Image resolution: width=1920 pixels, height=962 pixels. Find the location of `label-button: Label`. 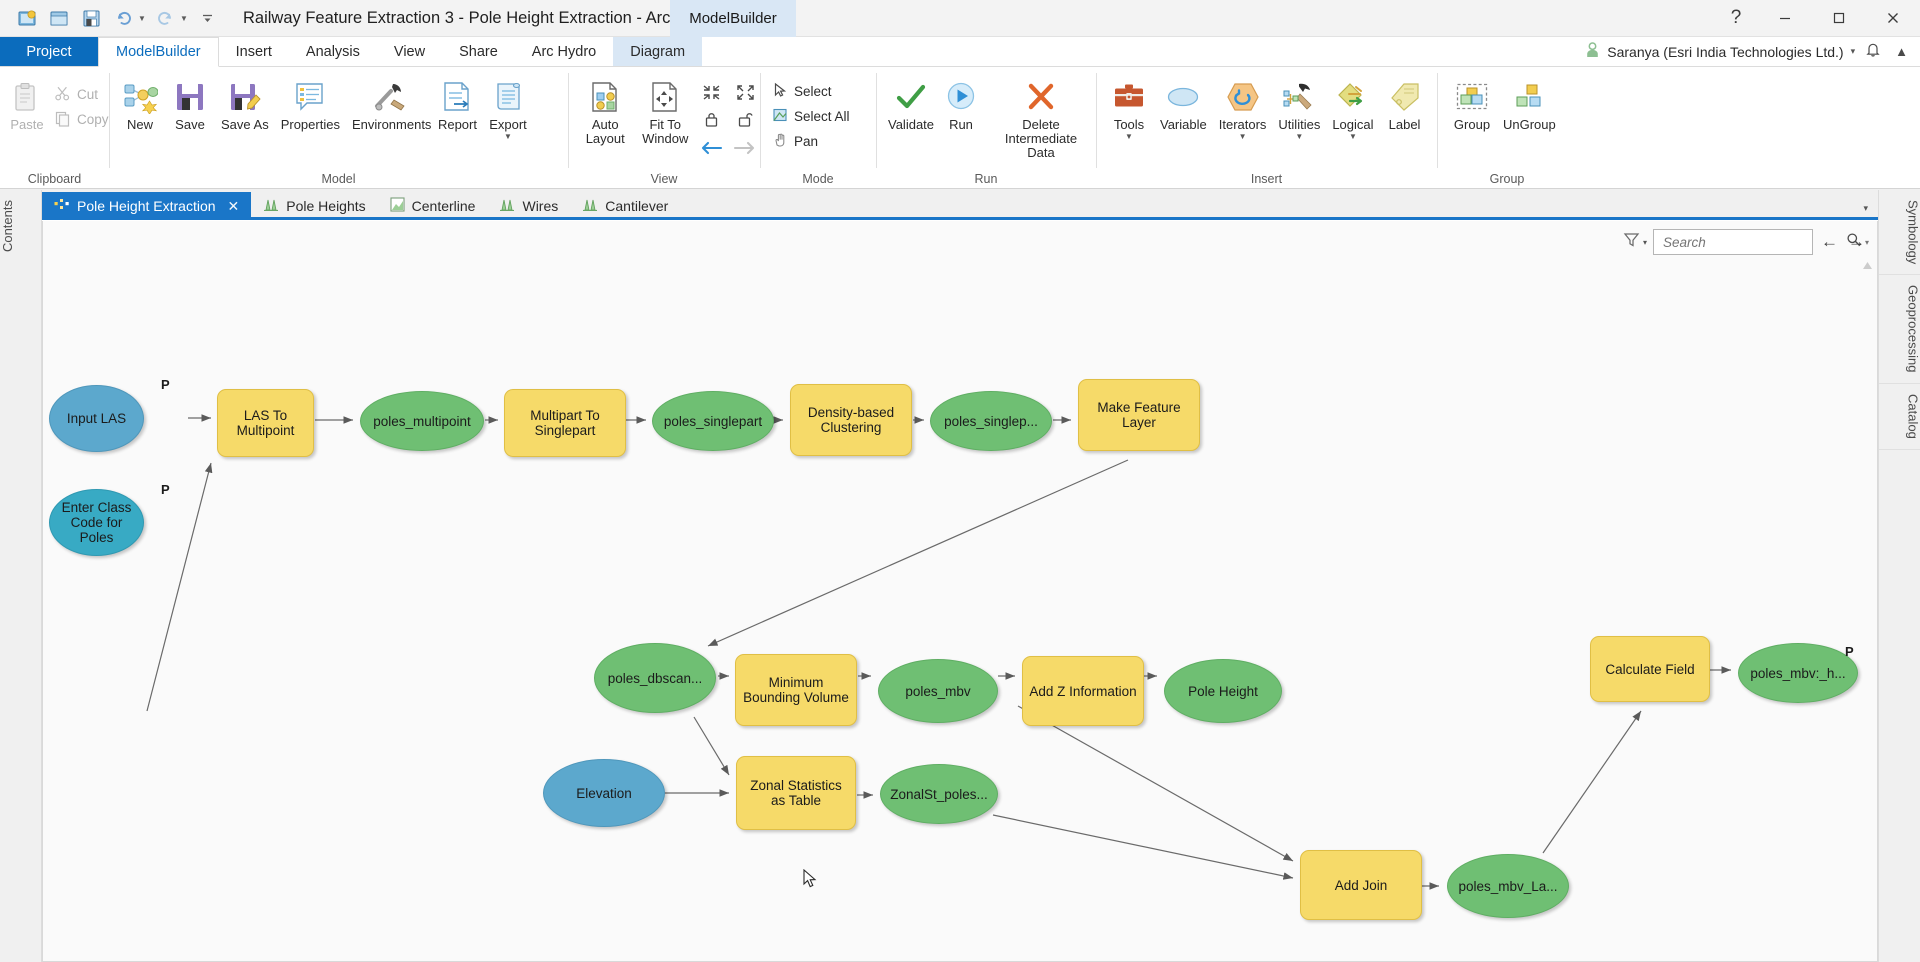

label-button: Label is located at coordinates (1405, 104).